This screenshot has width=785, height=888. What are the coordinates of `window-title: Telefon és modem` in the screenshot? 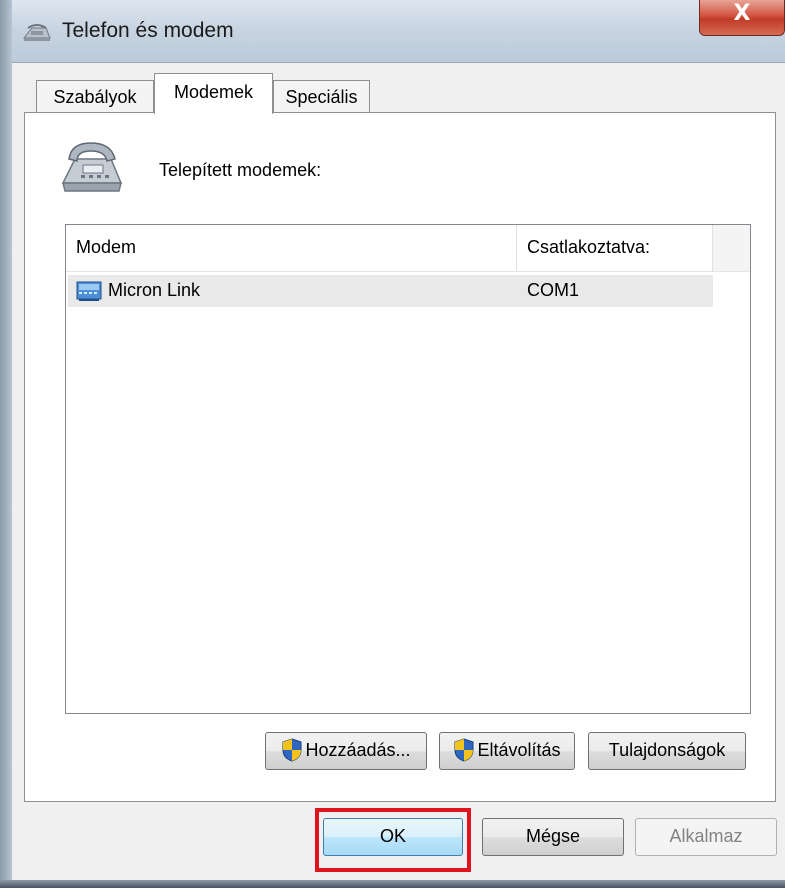 It's located at (148, 30).